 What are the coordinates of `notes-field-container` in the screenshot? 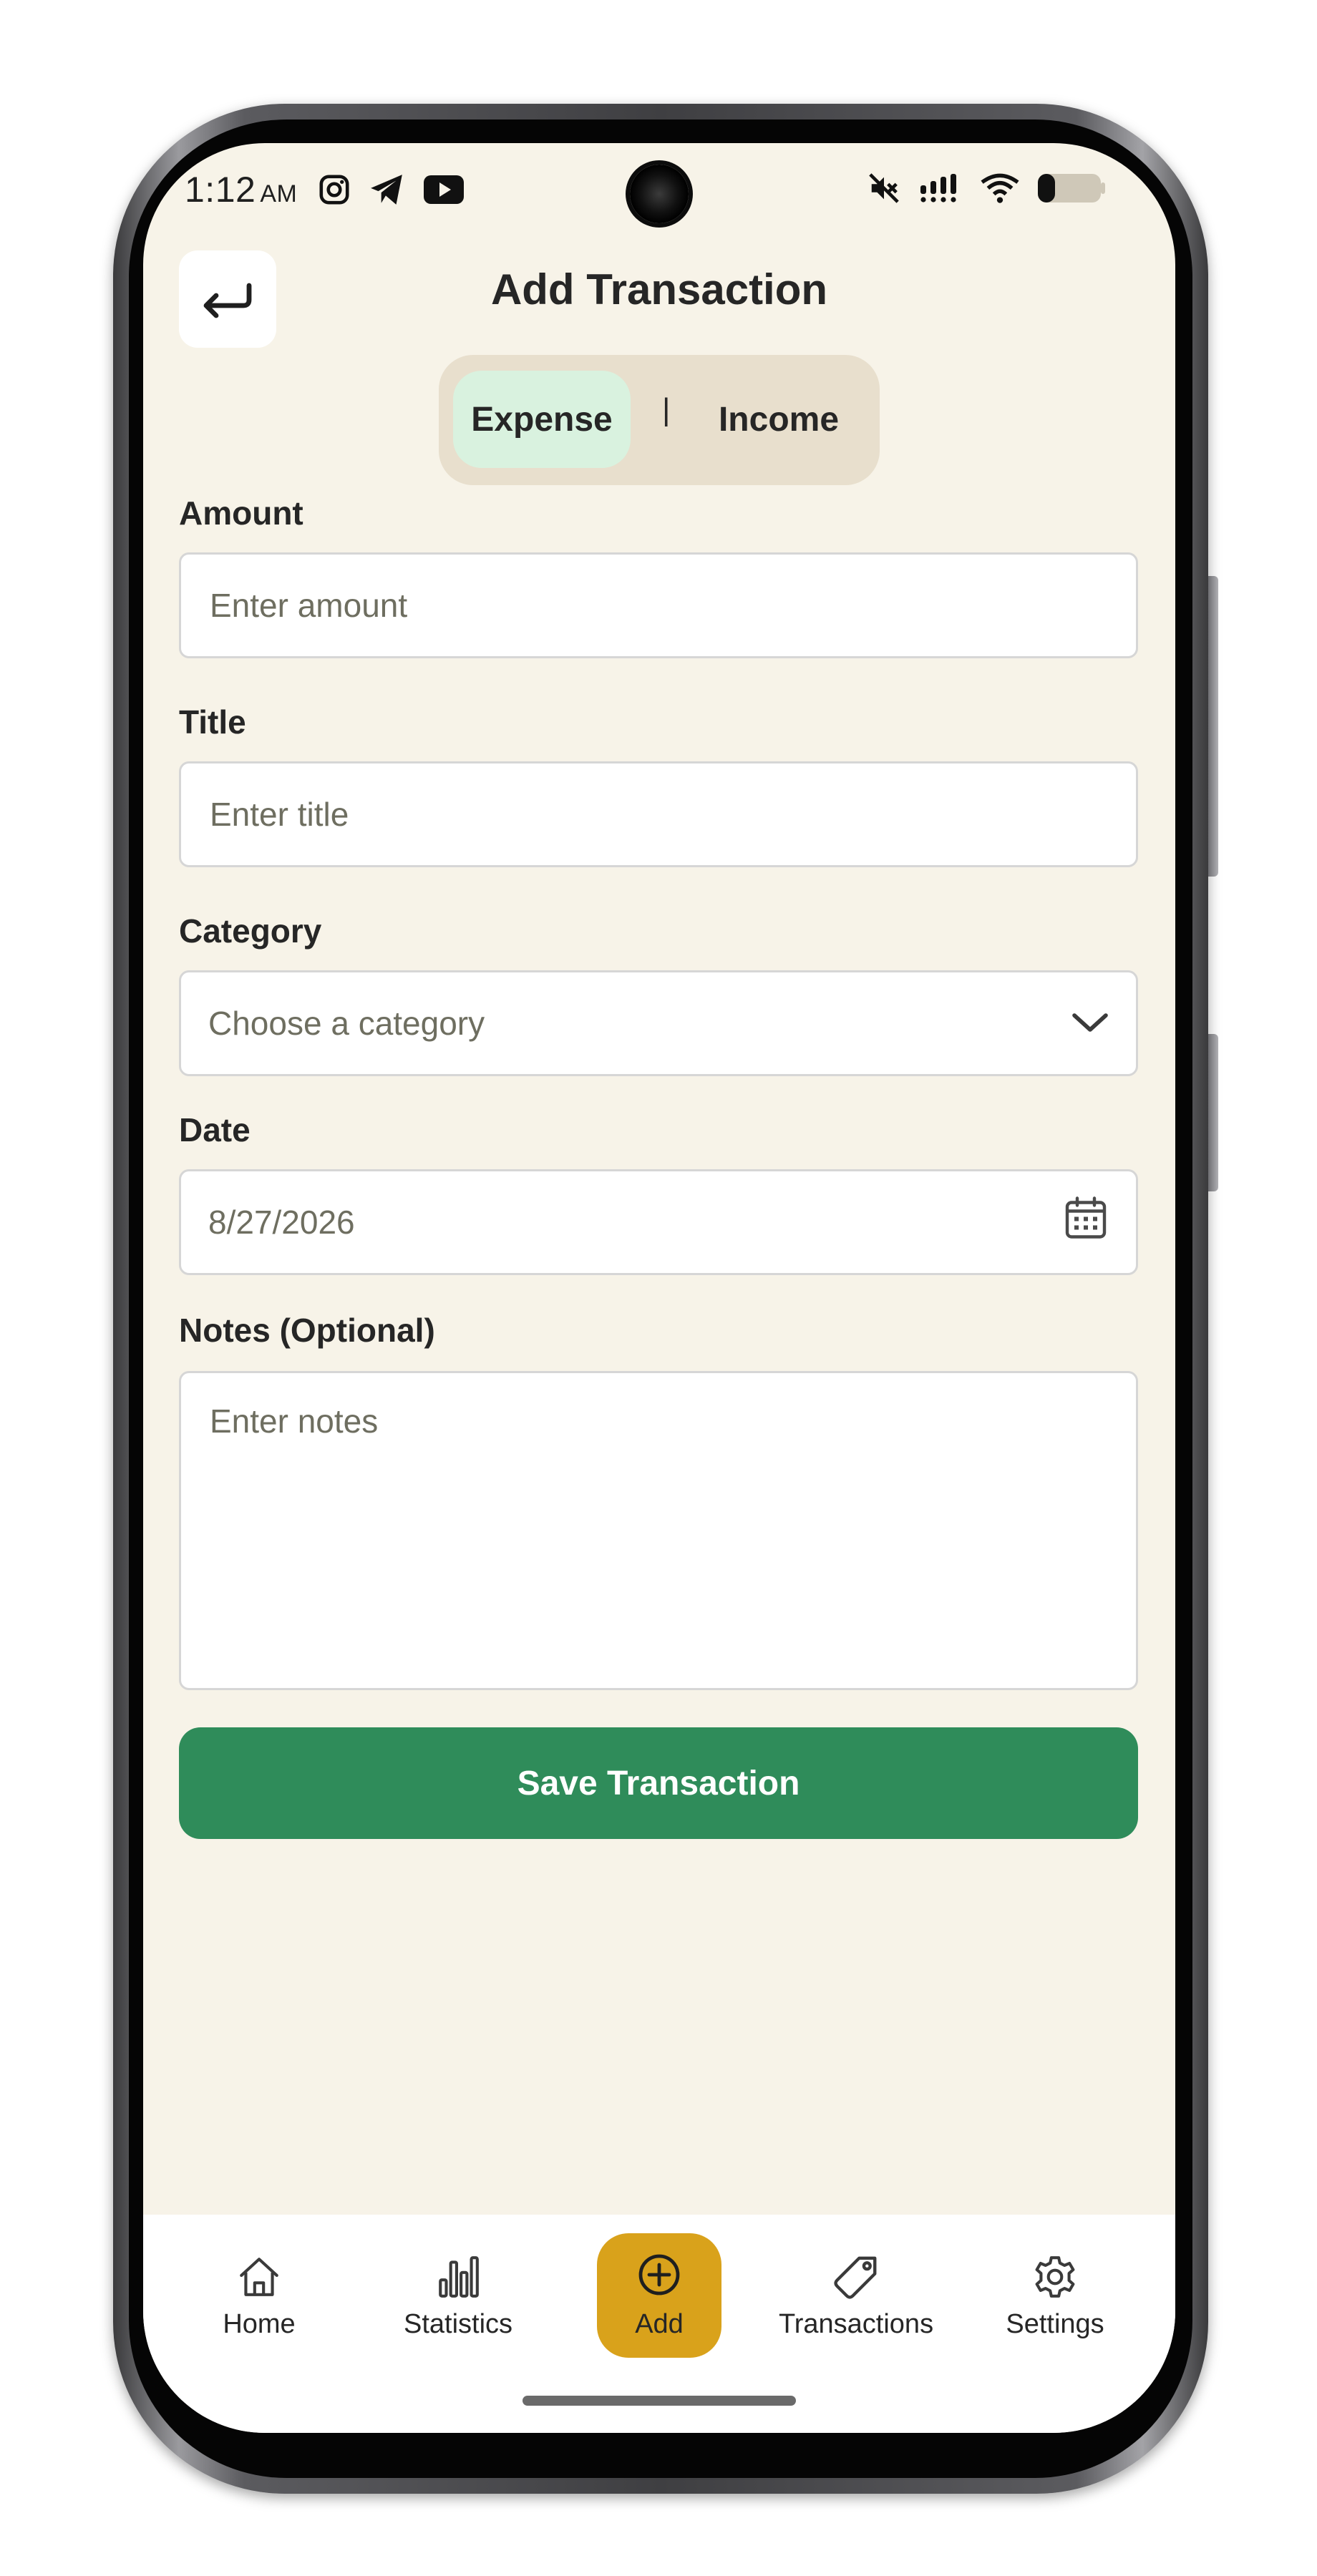 It's located at (658, 1530).